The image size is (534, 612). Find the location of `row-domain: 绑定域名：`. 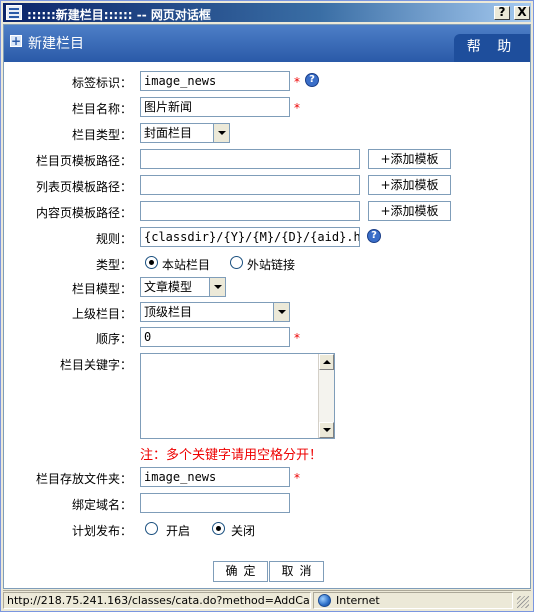

row-domain: 绑定域名： is located at coordinates (267, 504).